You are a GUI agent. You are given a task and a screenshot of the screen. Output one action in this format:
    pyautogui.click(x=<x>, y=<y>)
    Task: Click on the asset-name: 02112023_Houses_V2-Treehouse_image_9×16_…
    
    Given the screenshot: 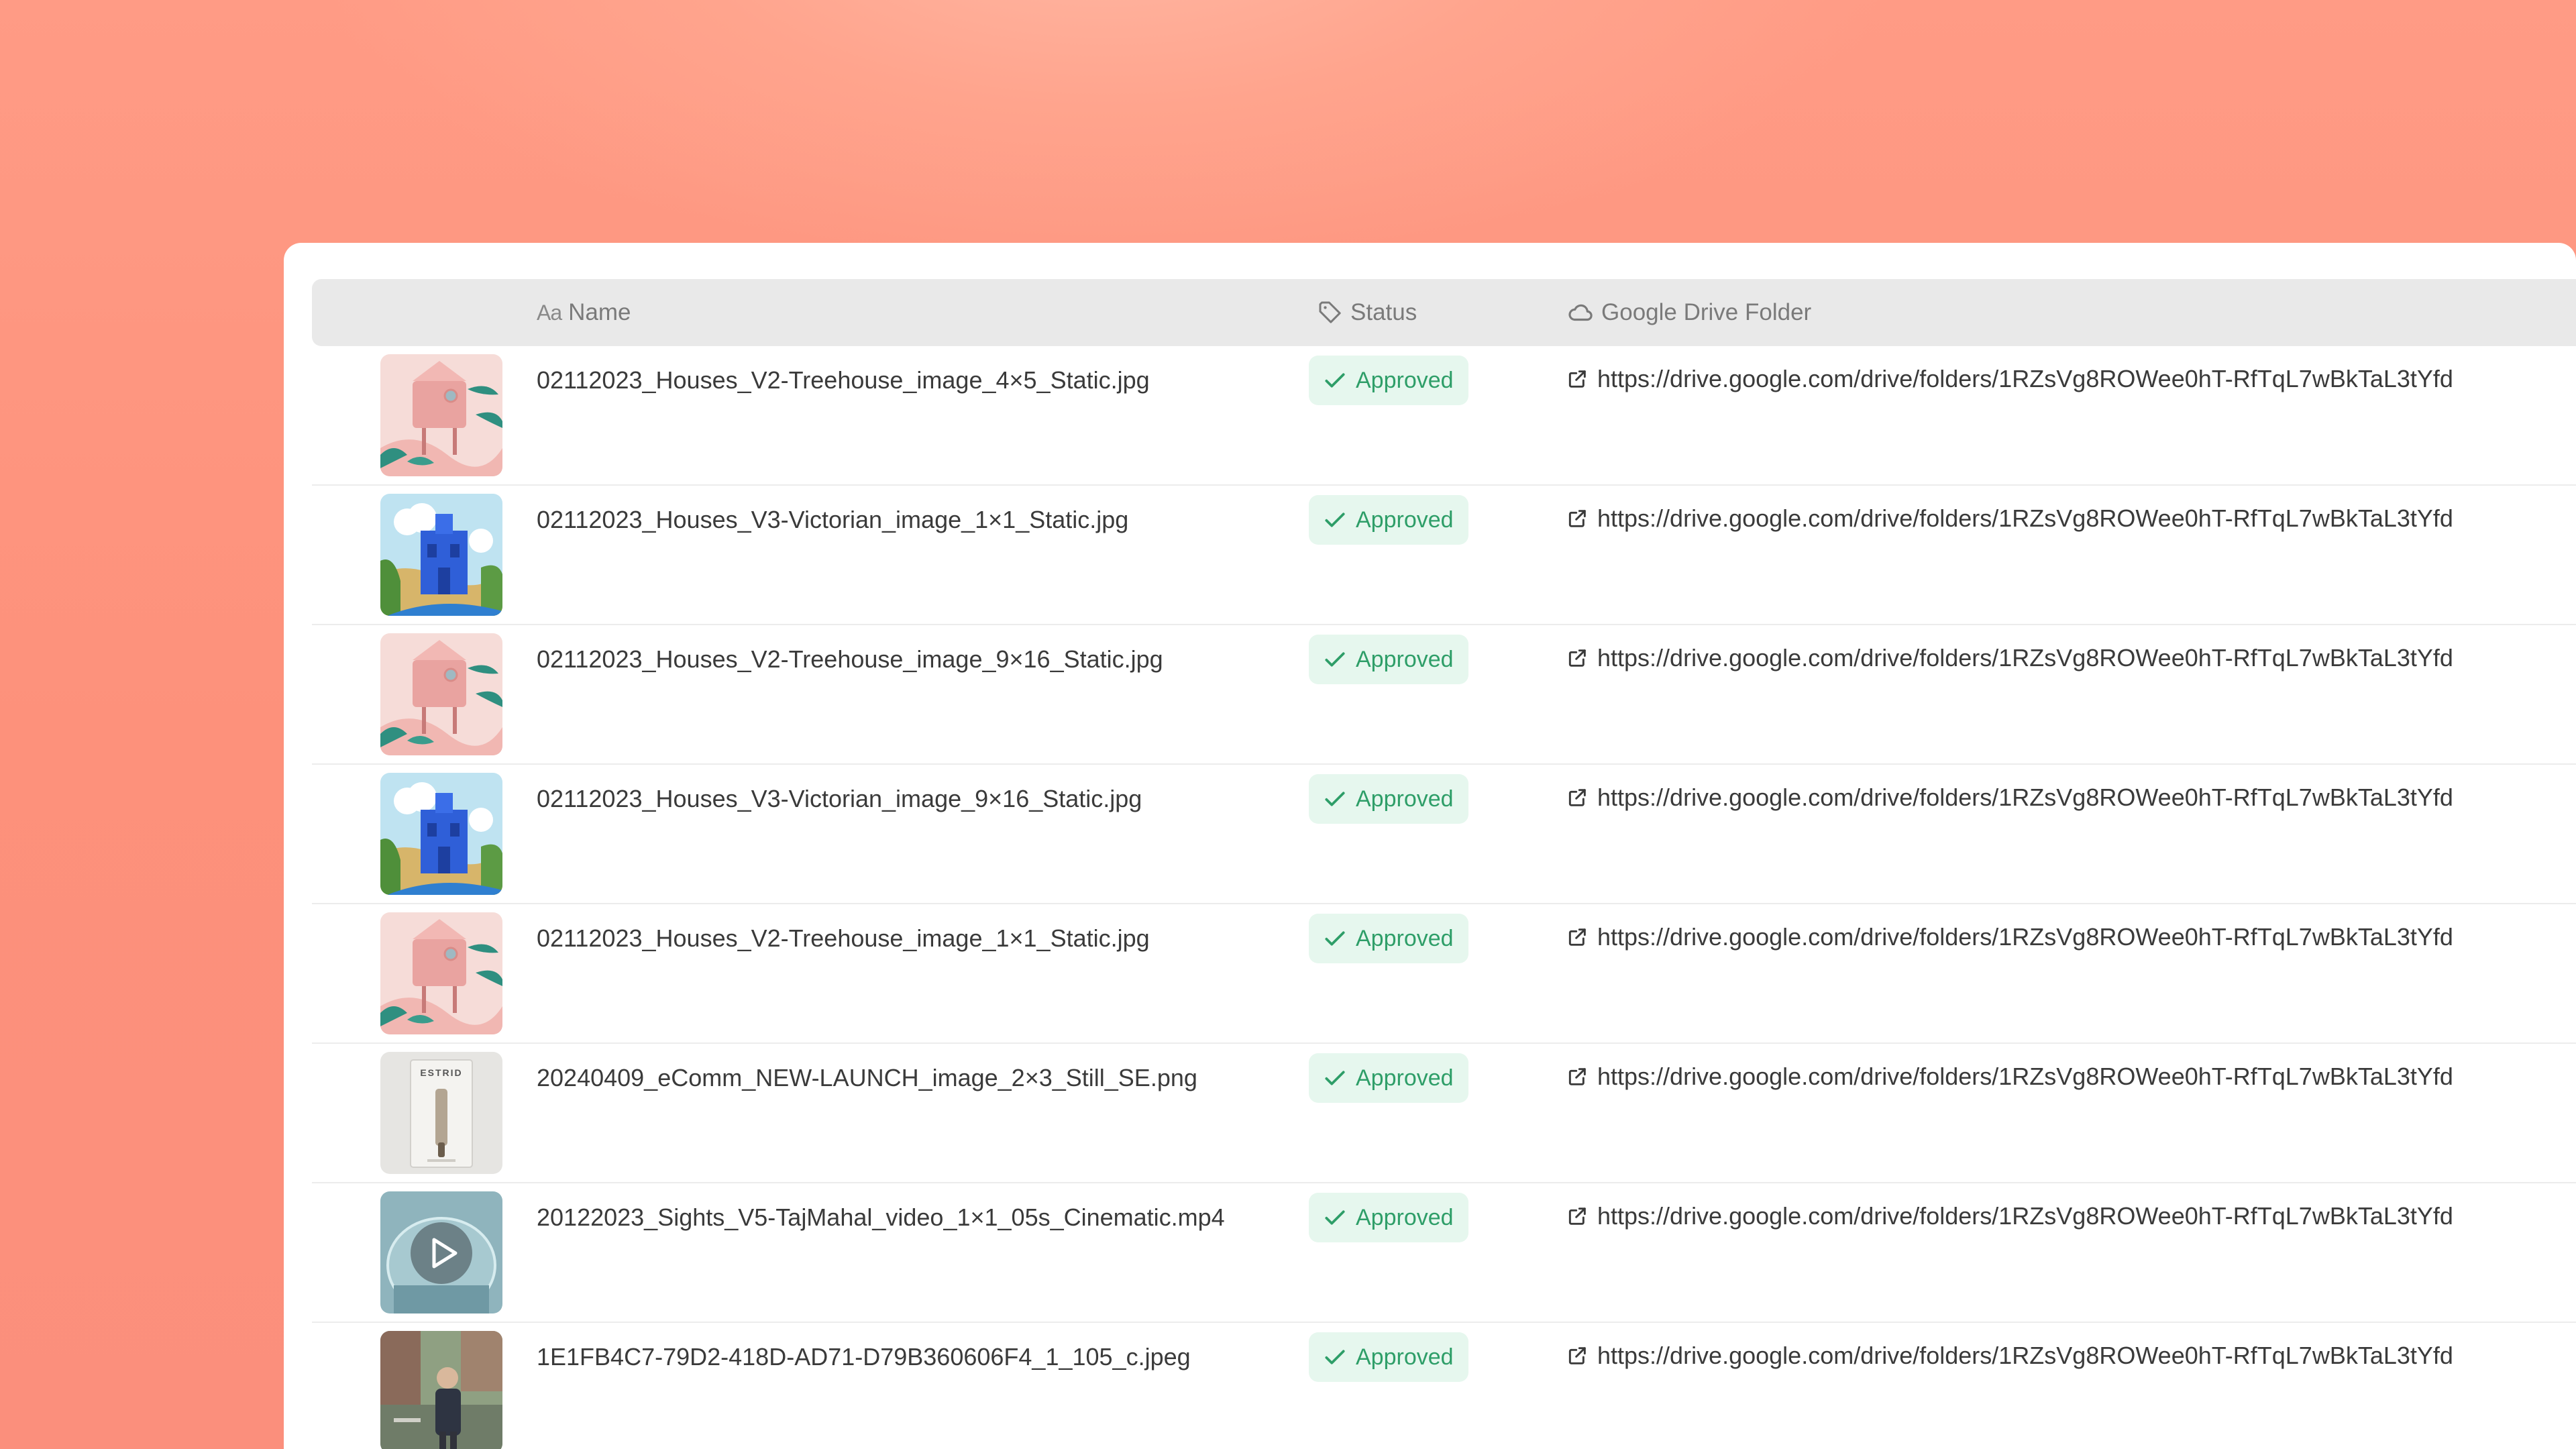 What is the action you would take?
    pyautogui.click(x=850, y=659)
    